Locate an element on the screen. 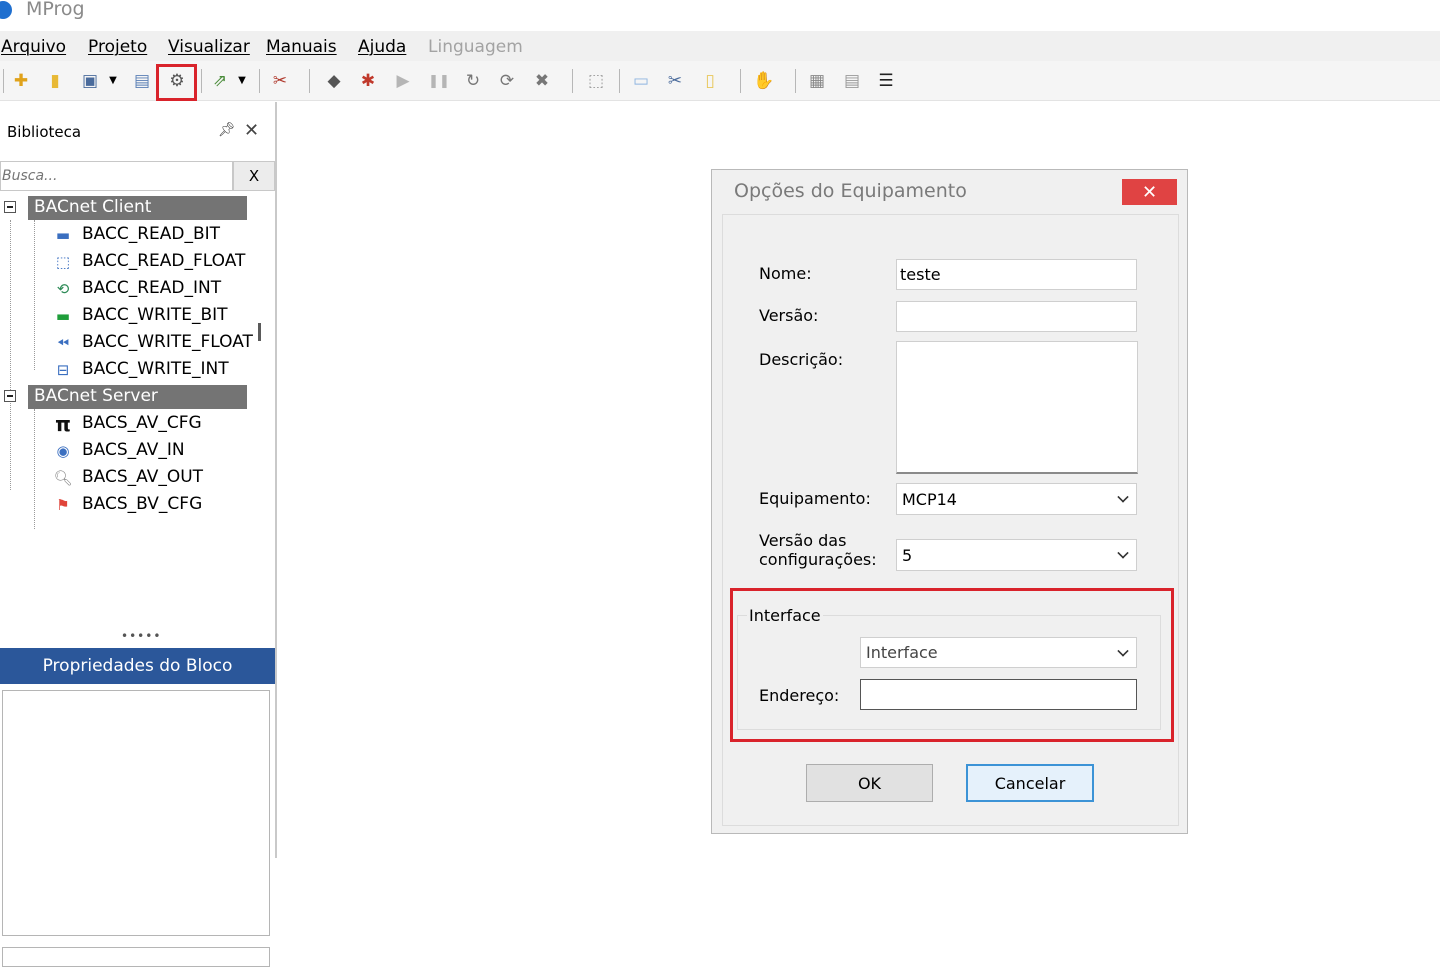  tree-item-label: BACS_AV_CFG is located at coordinates (142, 423).